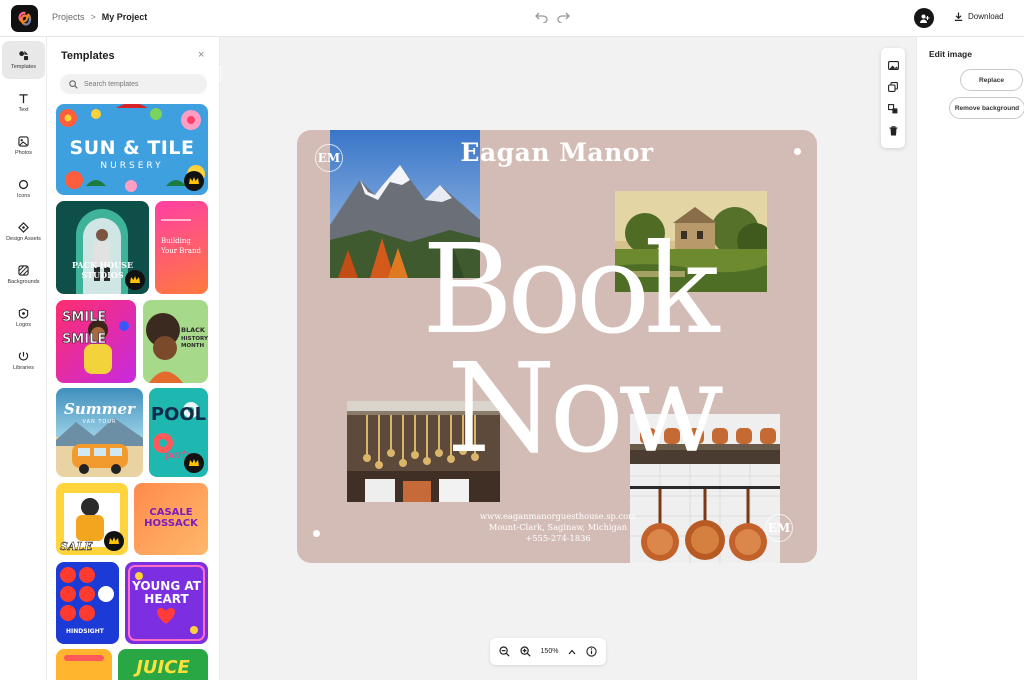  What do you see at coordinates (958, 16) in the screenshot?
I see `download-icon` at bounding box center [958, 16].